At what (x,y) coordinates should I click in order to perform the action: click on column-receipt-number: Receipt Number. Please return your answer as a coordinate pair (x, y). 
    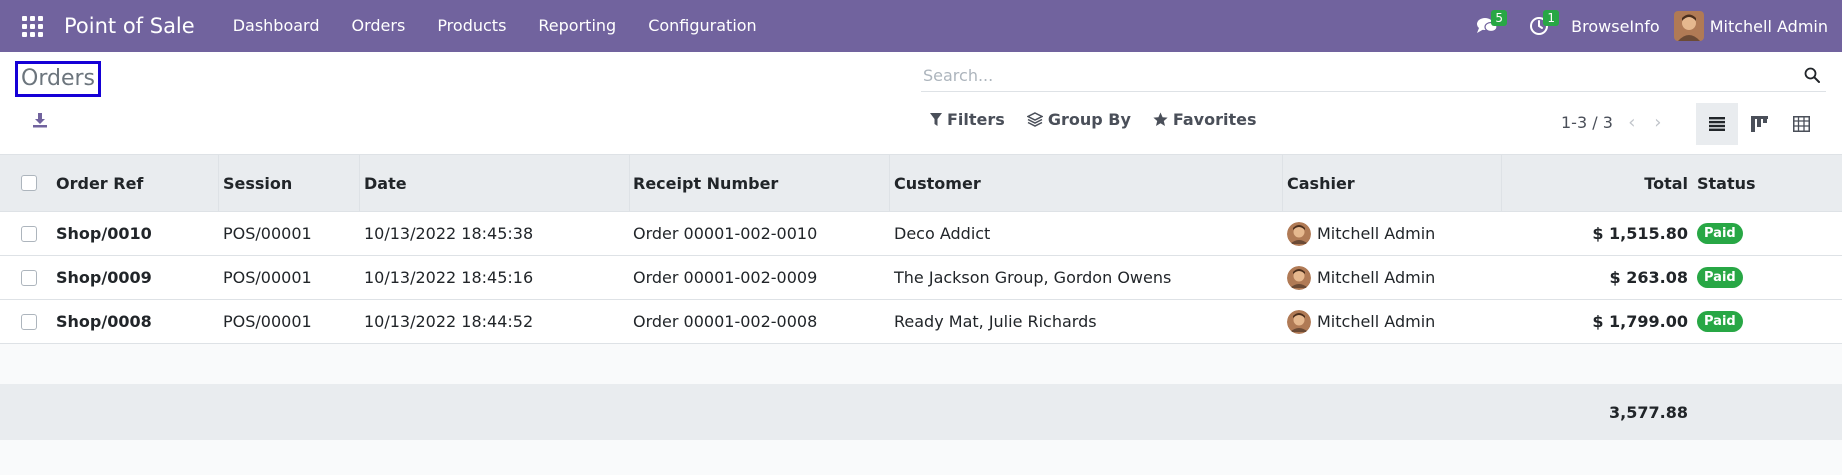
    Looking at the image, I should click on (705, 183).